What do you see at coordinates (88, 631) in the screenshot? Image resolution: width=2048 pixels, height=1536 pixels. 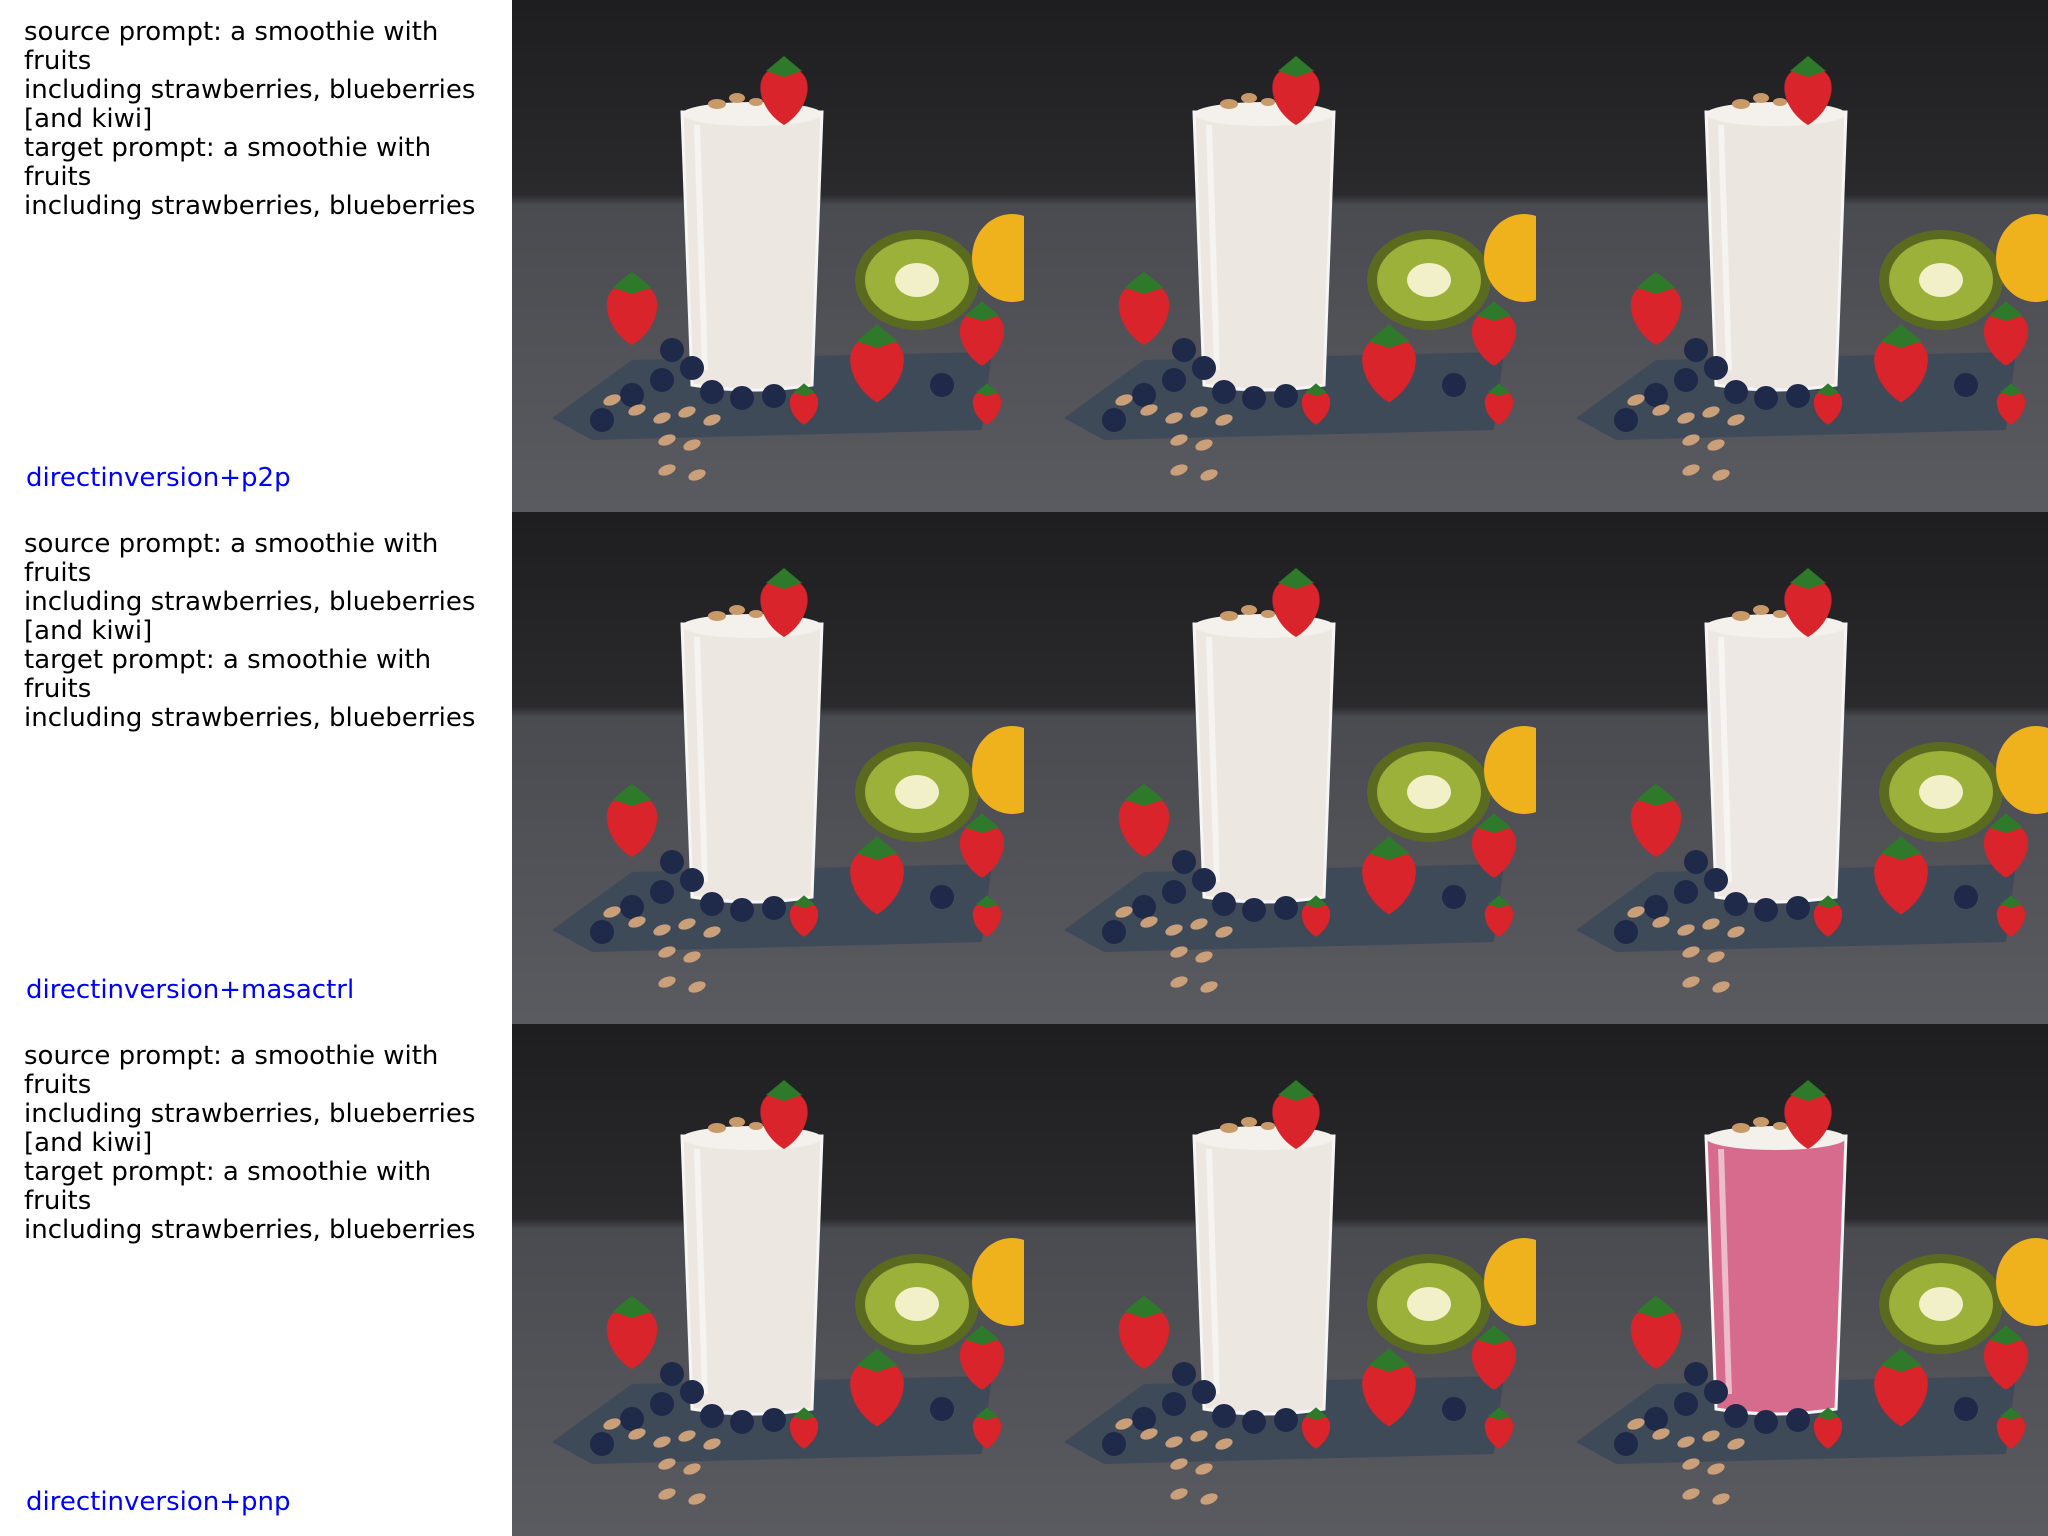 I see `prompt-line: [and kiwi]` at bounding box center [88, 631].